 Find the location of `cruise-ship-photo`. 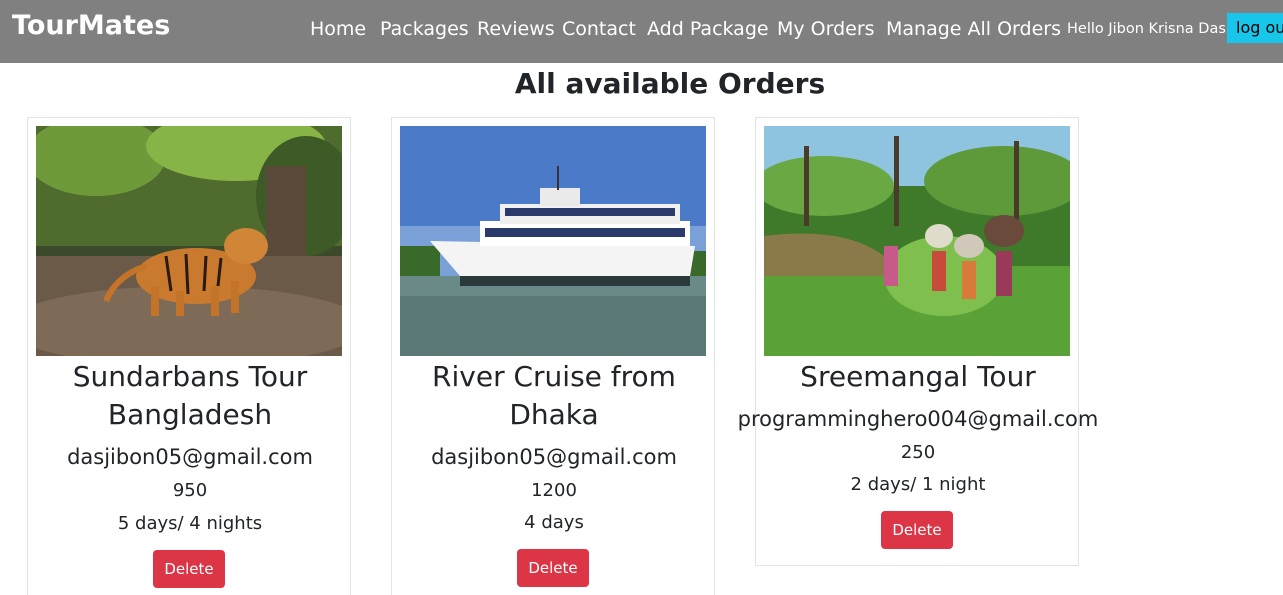

cruise-ship-photo is located at coordinates (553, 241).